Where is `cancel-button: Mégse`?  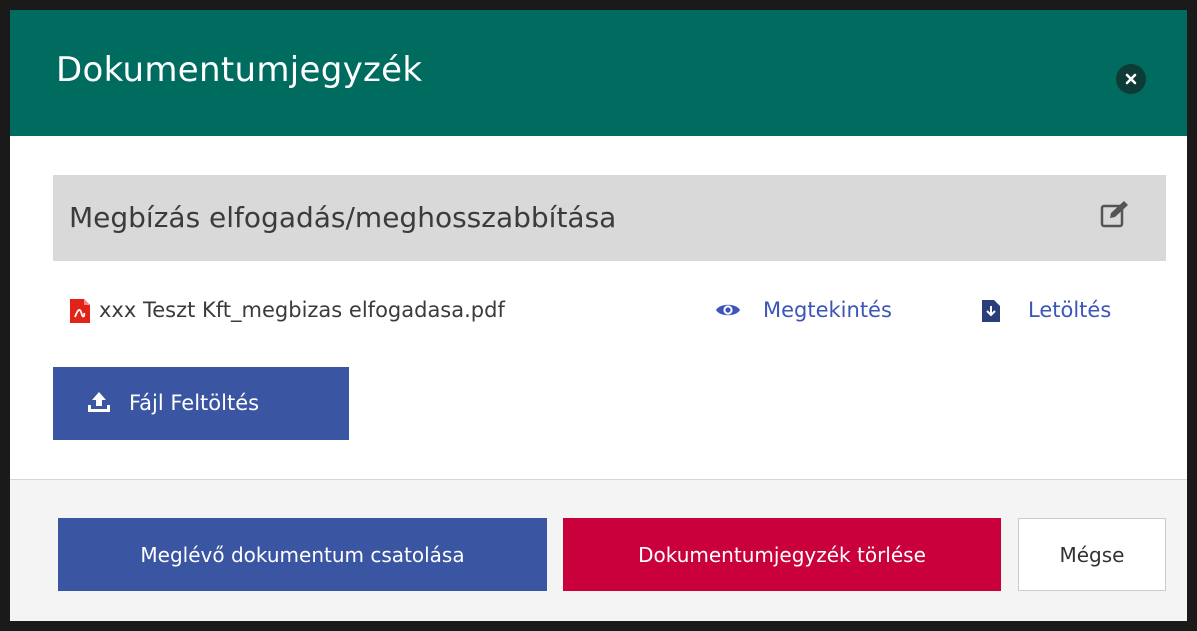
cancel-button: Mégse is located at coordinates (1092, 554).